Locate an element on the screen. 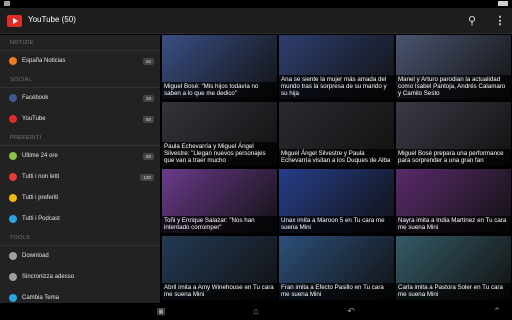  notification-icon is located at coordinates (7, 3).